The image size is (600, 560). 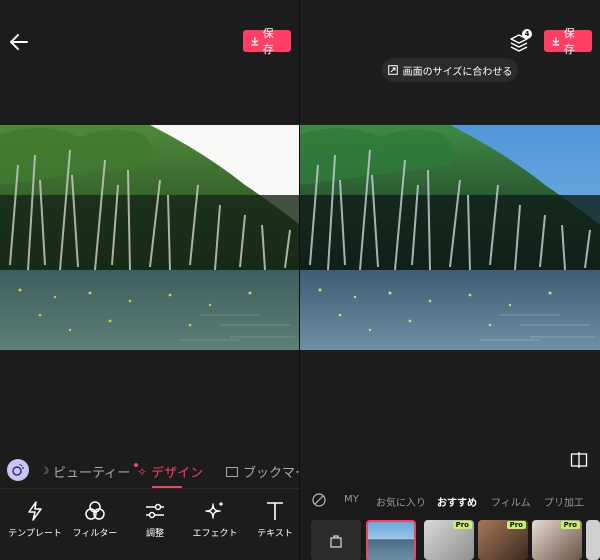 What do you see at coordinates (527, 34) in the screenshot?
I see `layers-count-badge: 4` at bounding box center [527, 34].